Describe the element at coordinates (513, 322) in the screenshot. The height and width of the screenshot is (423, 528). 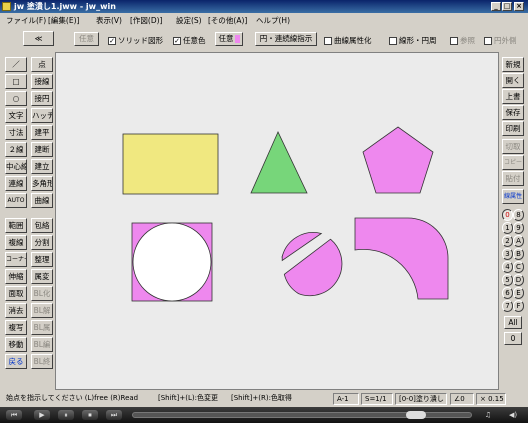
I see `layer-all-button: All` at that location.